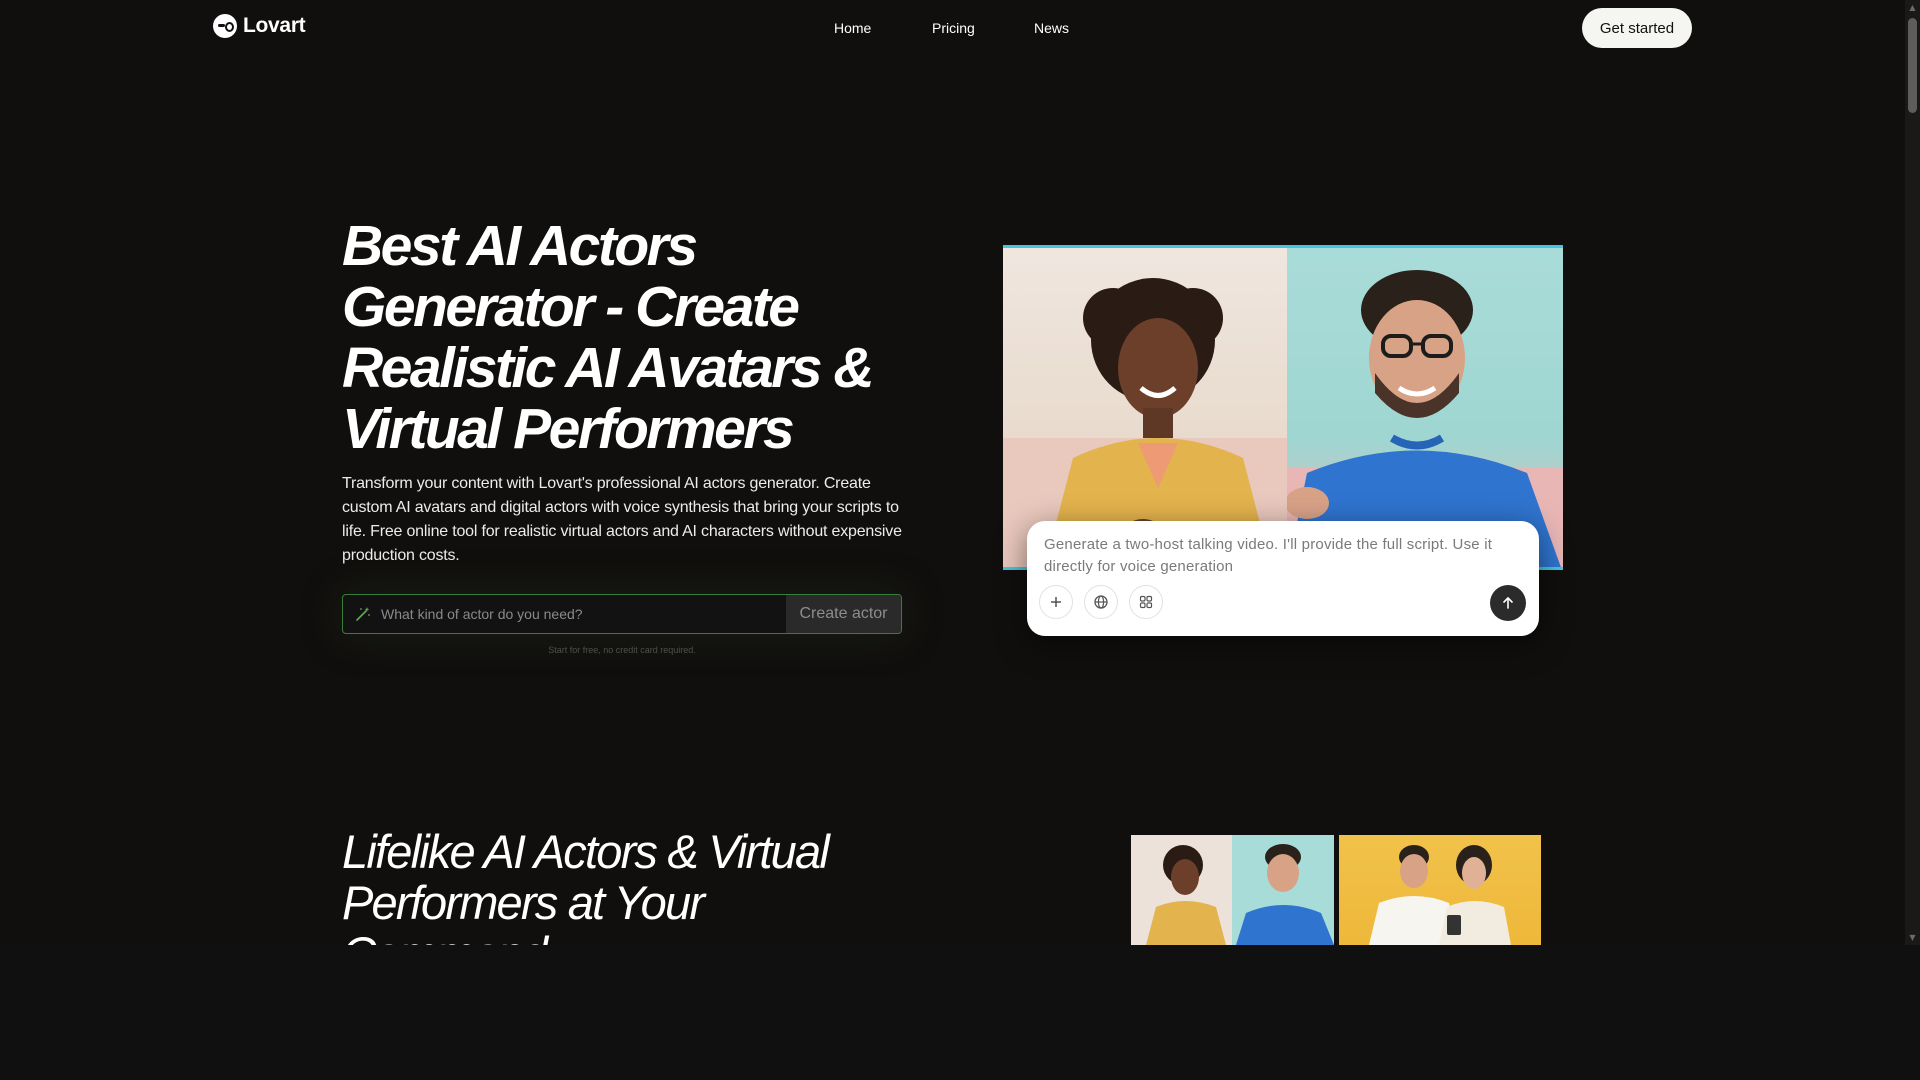 This screenshot has width=1920, height=1080. I want to click on logo-icon, so click(225, 26).